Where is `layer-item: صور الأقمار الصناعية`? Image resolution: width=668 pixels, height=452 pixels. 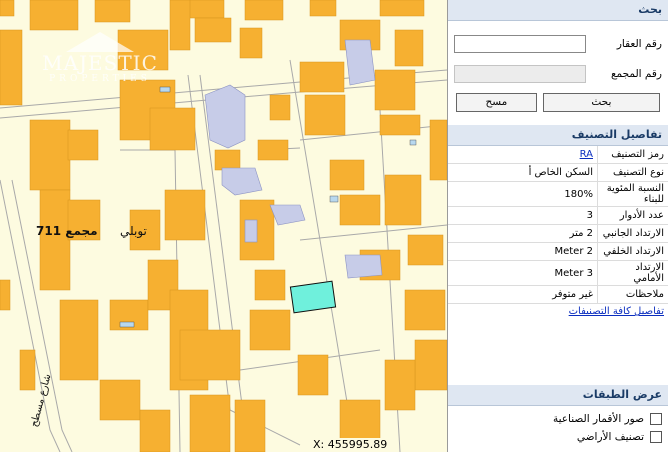 layer-item: صور الأقمار الصناعية is located at coordinates (558, 419).